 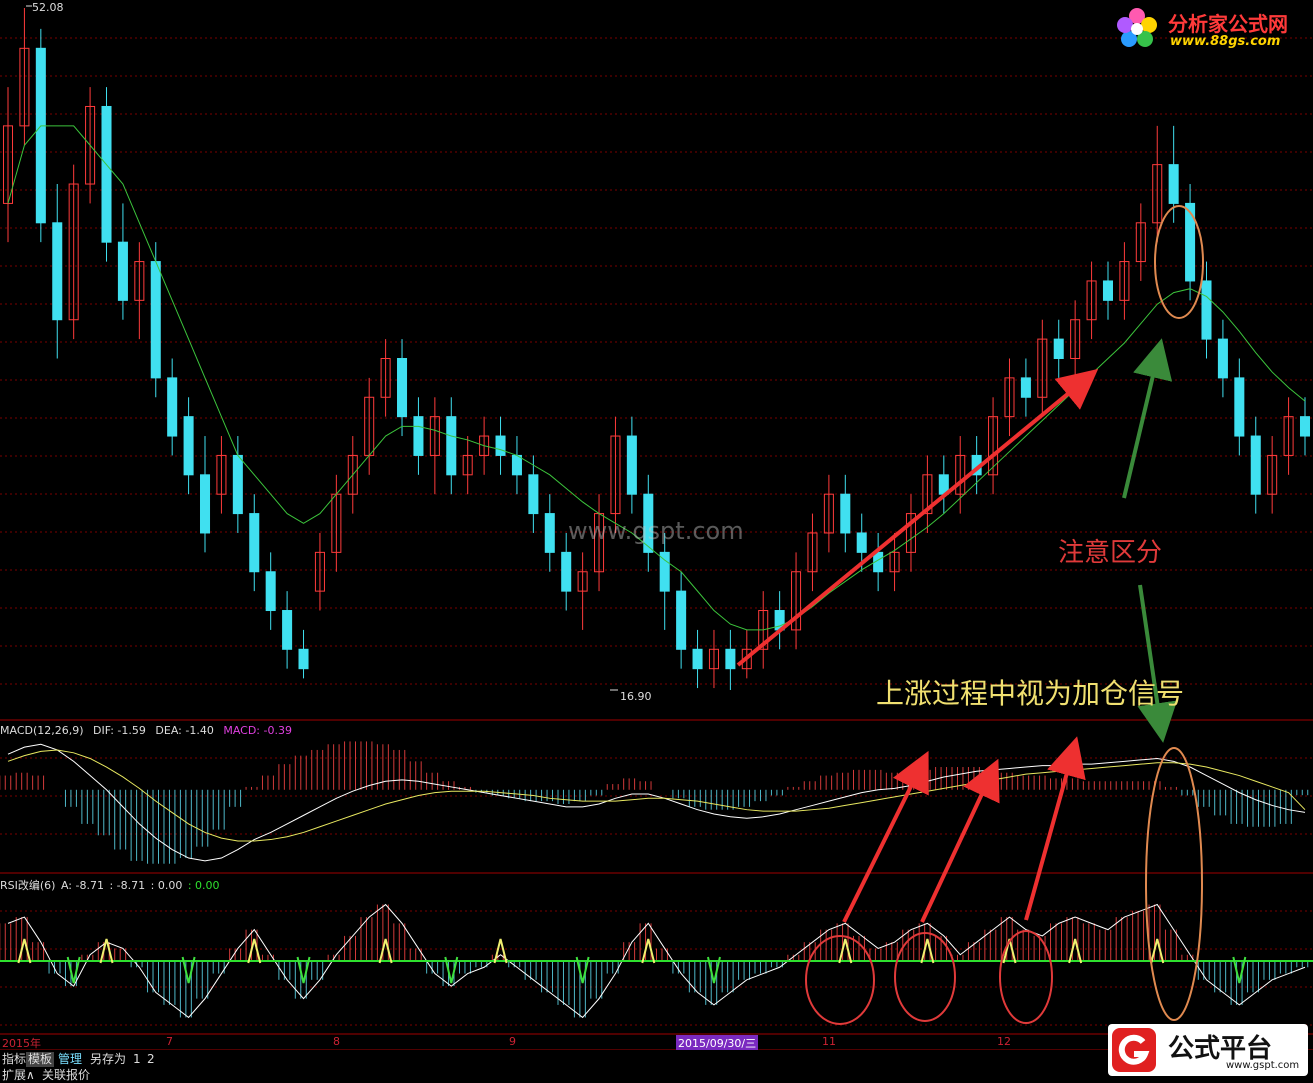 I want to click on rsi-b-label: : -8.71, so click(x=127, y=885).